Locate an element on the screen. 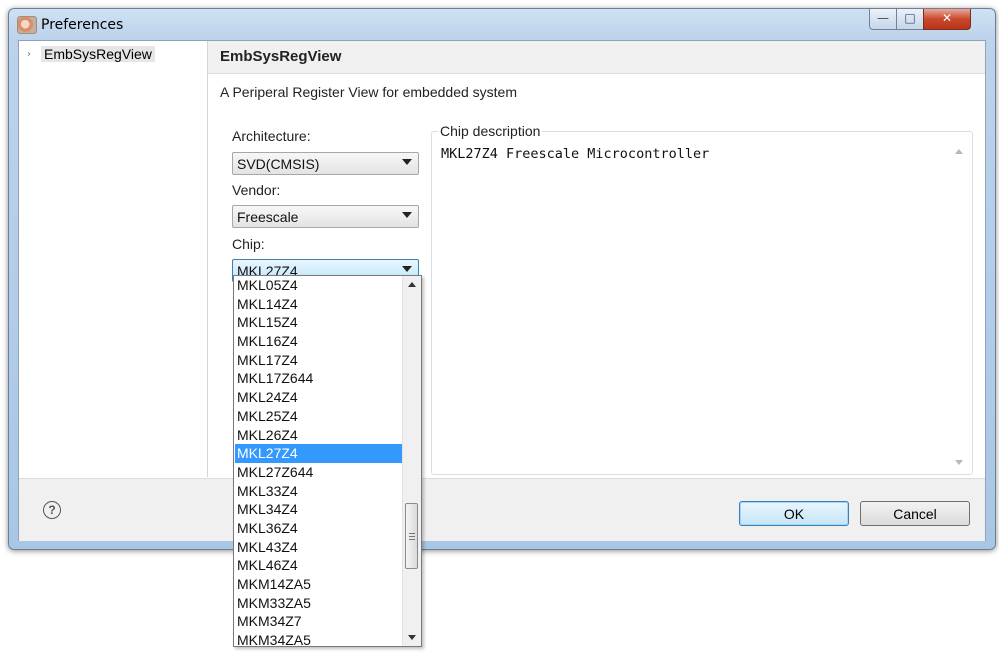  tree-item-label: EmbSysRegView is located at coordinates (98, 54).